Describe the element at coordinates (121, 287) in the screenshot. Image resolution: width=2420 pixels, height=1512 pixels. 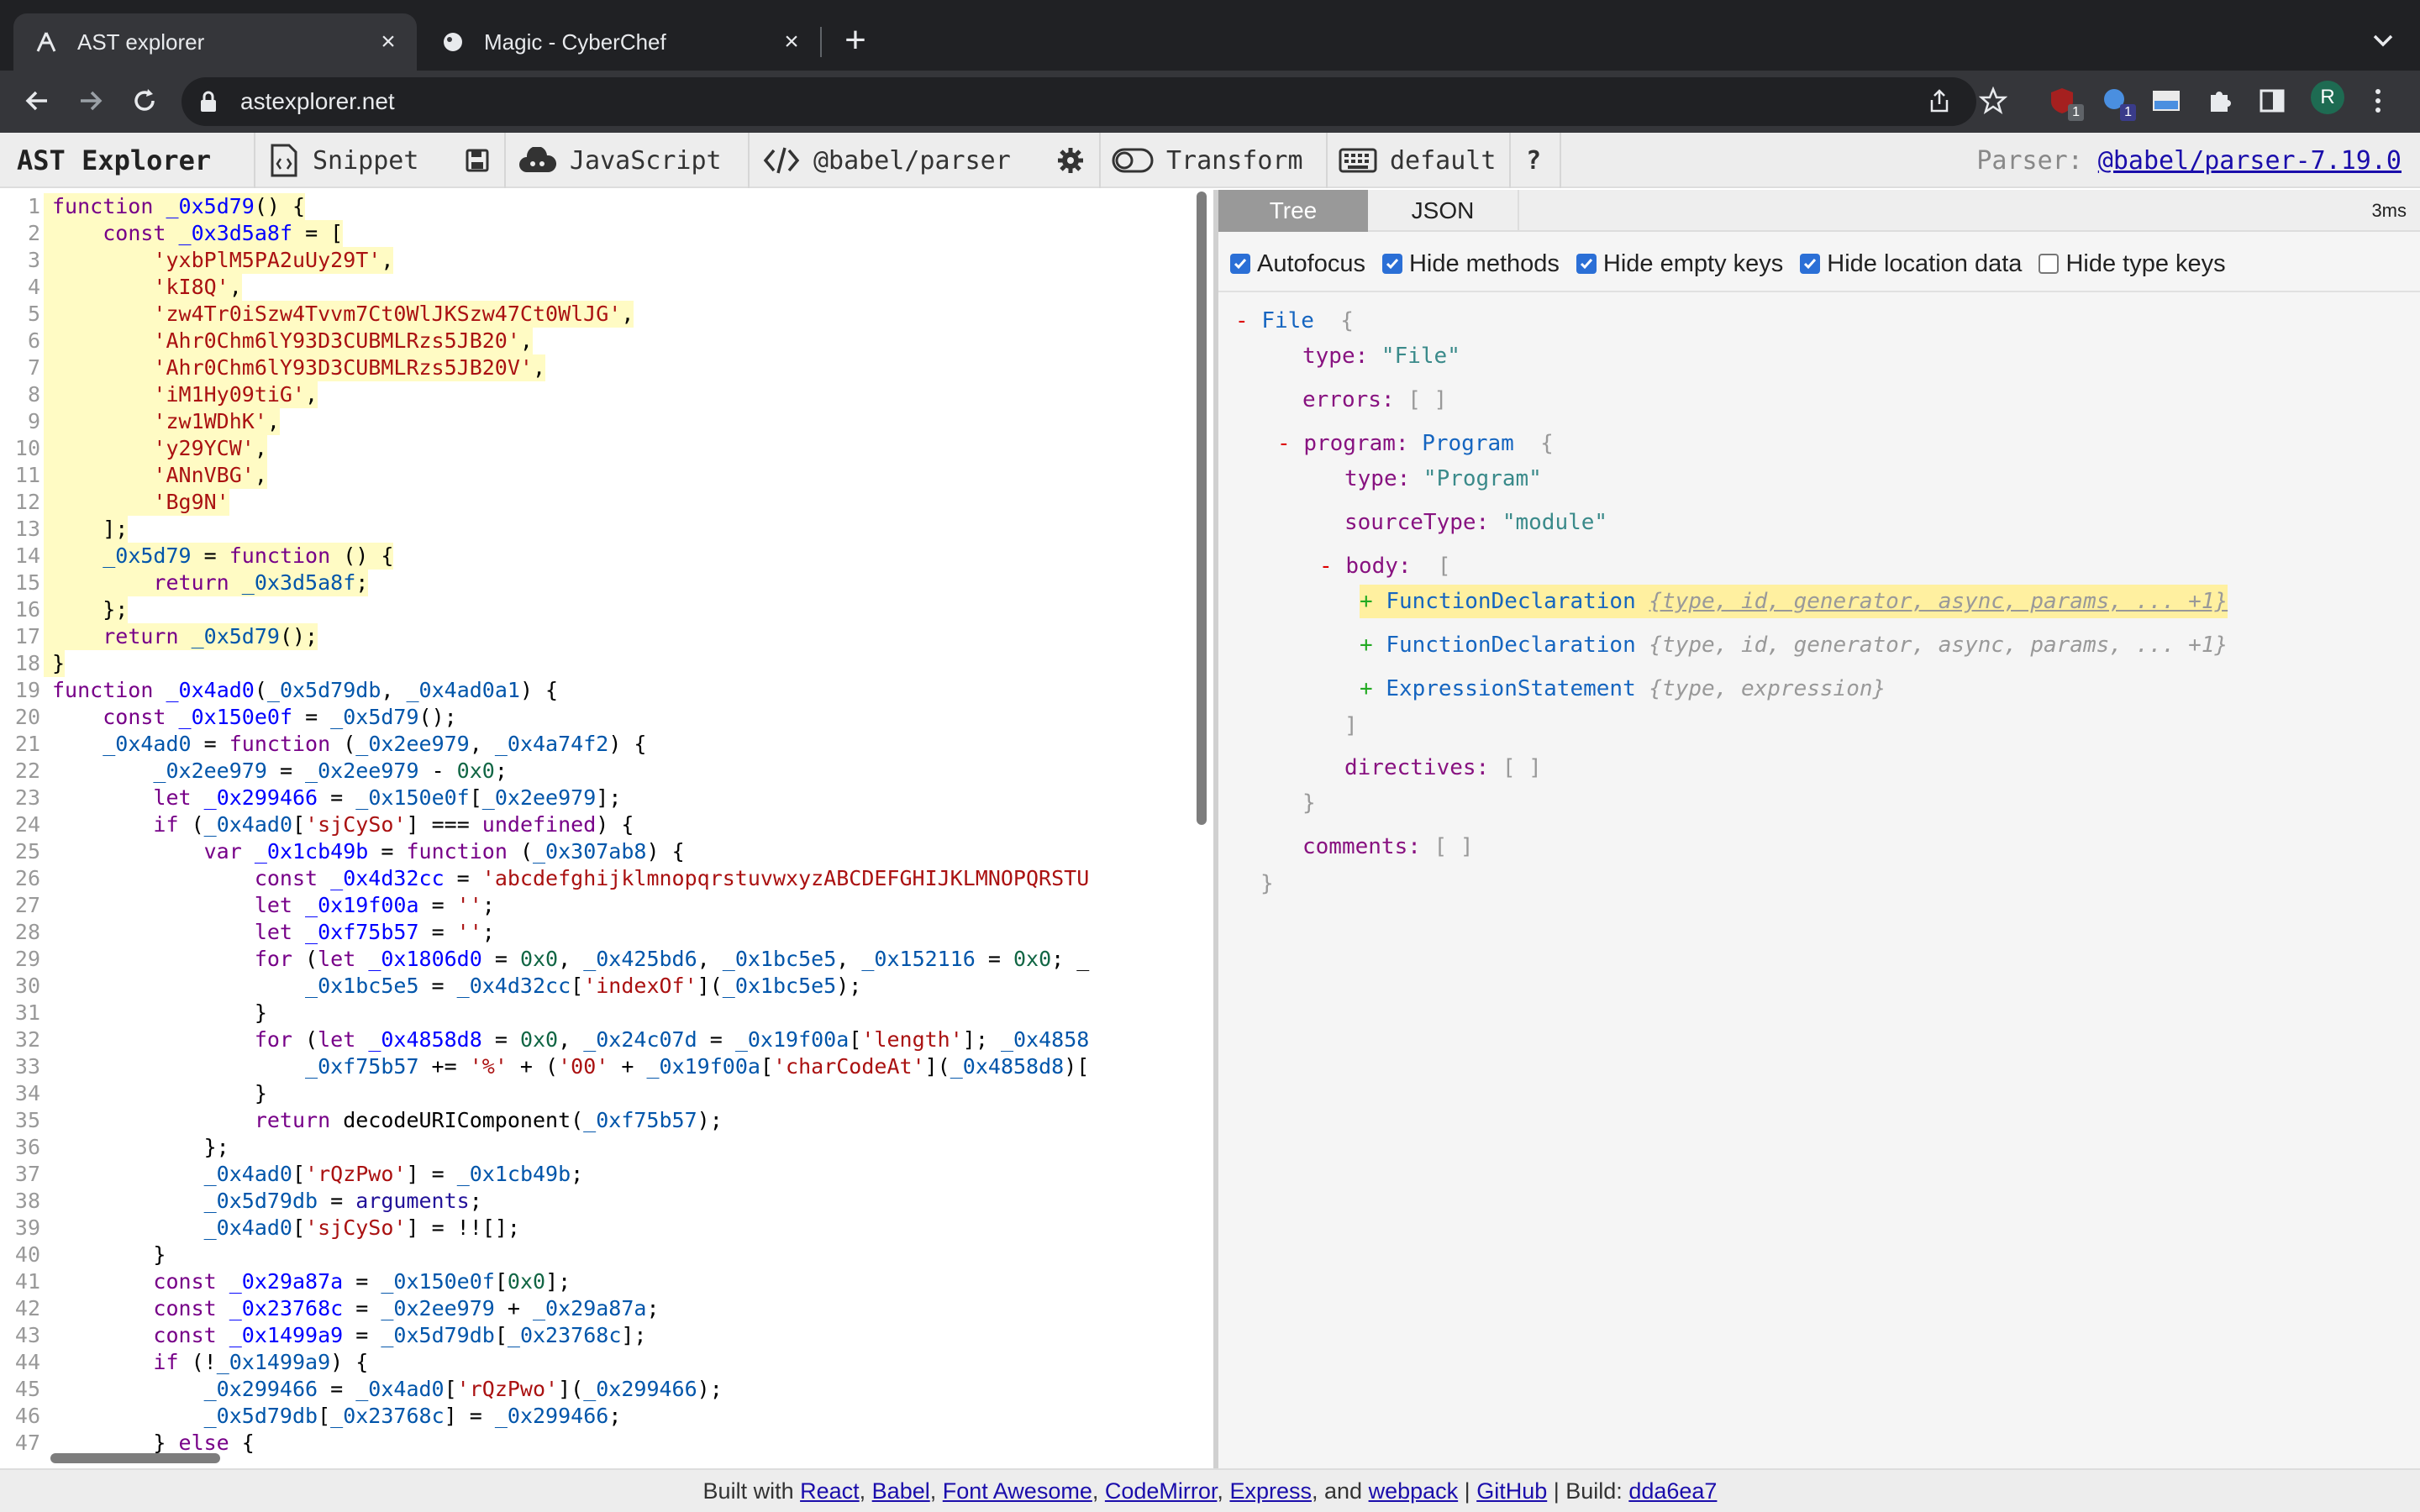
I see `code-line: 4 'kI8Q',` at that location.